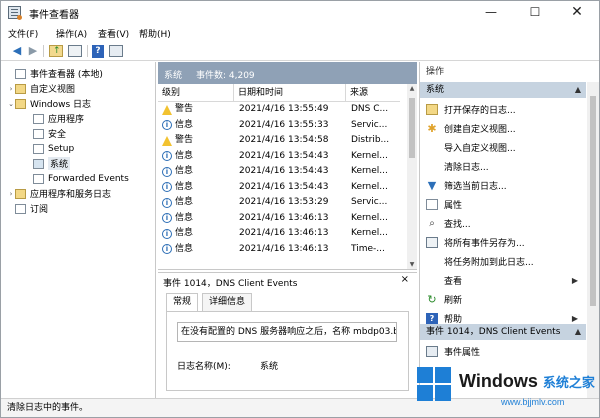 The image size is (600, 418). I want to click on maximize-button: ☐, so click(535, 13).